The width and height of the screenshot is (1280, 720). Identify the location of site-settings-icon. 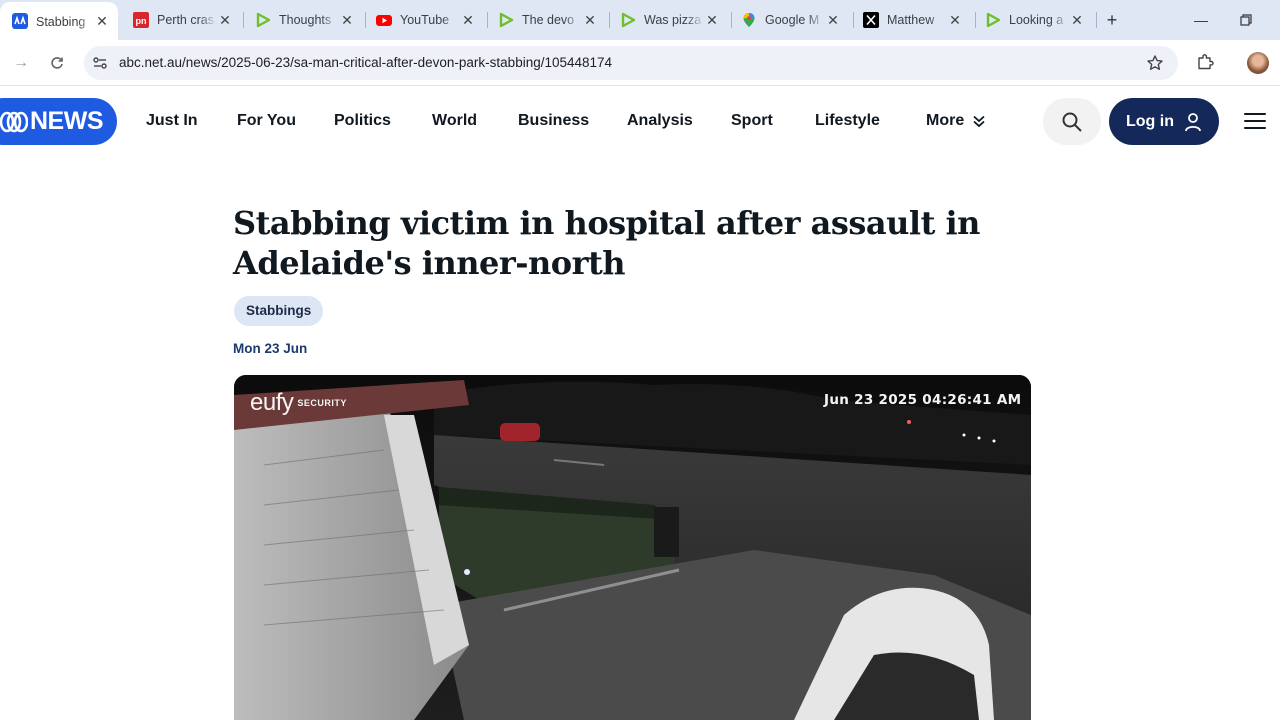
(100, 65).